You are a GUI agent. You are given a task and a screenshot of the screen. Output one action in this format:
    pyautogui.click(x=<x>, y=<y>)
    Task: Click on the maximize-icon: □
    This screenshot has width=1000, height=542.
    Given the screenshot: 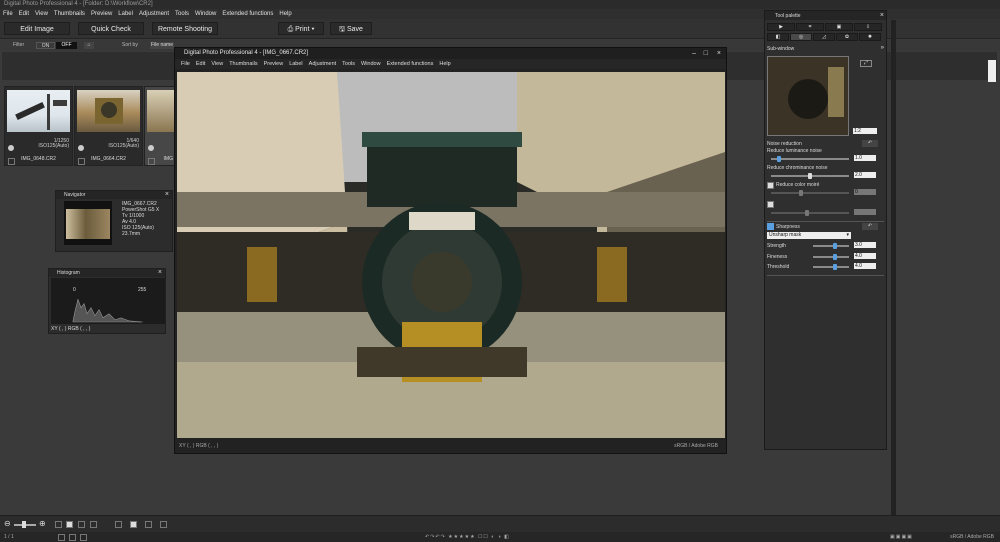 What is the action you would take?
    pyautogui.click(x=706, y=53)
    